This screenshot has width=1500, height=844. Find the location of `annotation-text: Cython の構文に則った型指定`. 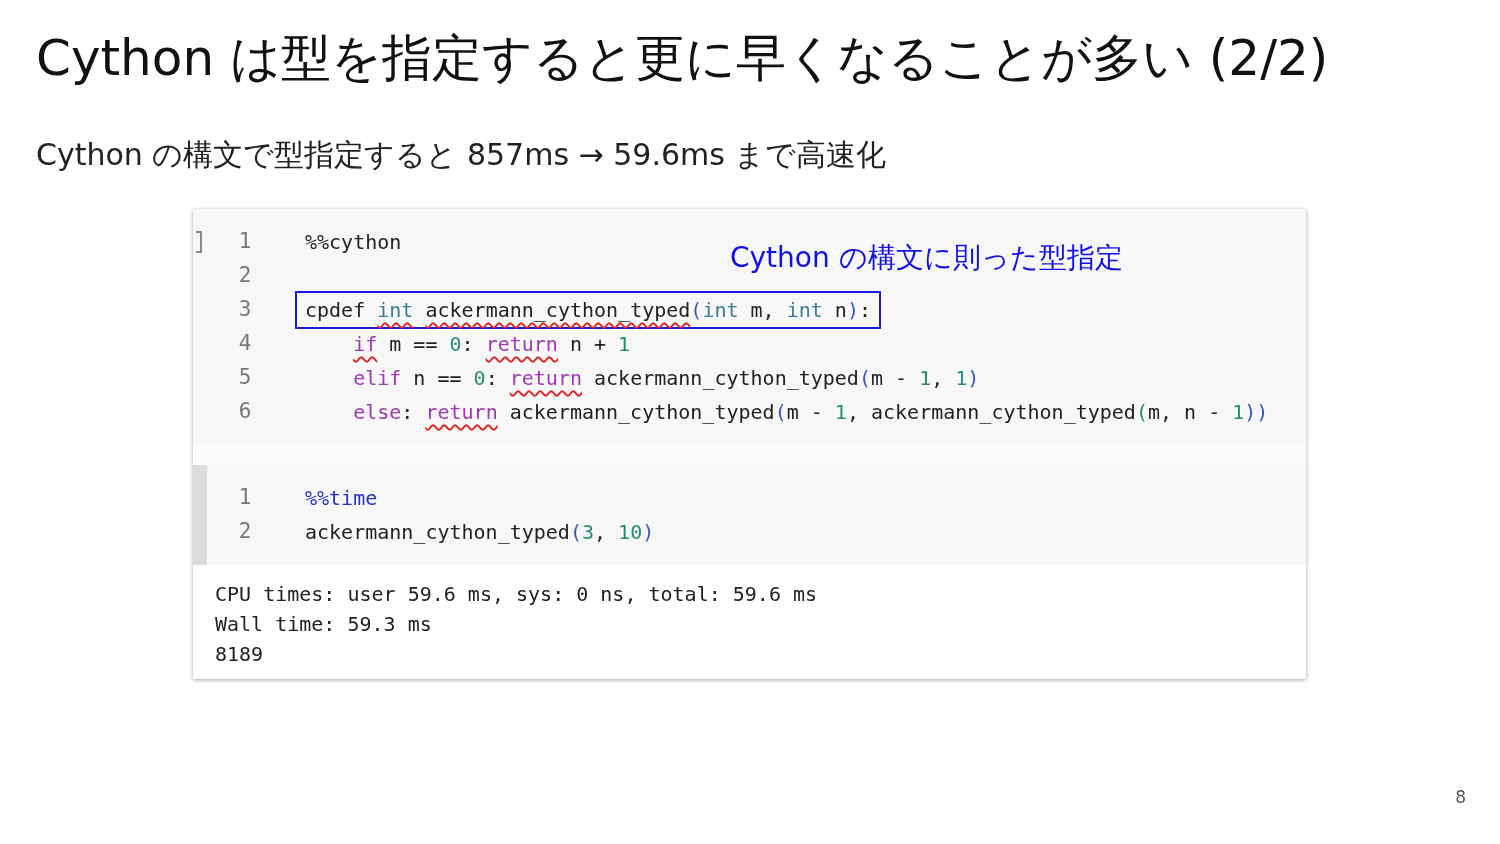

annotation-text: Cython の構文に則った型指定 is located at coordinates (926, 258).